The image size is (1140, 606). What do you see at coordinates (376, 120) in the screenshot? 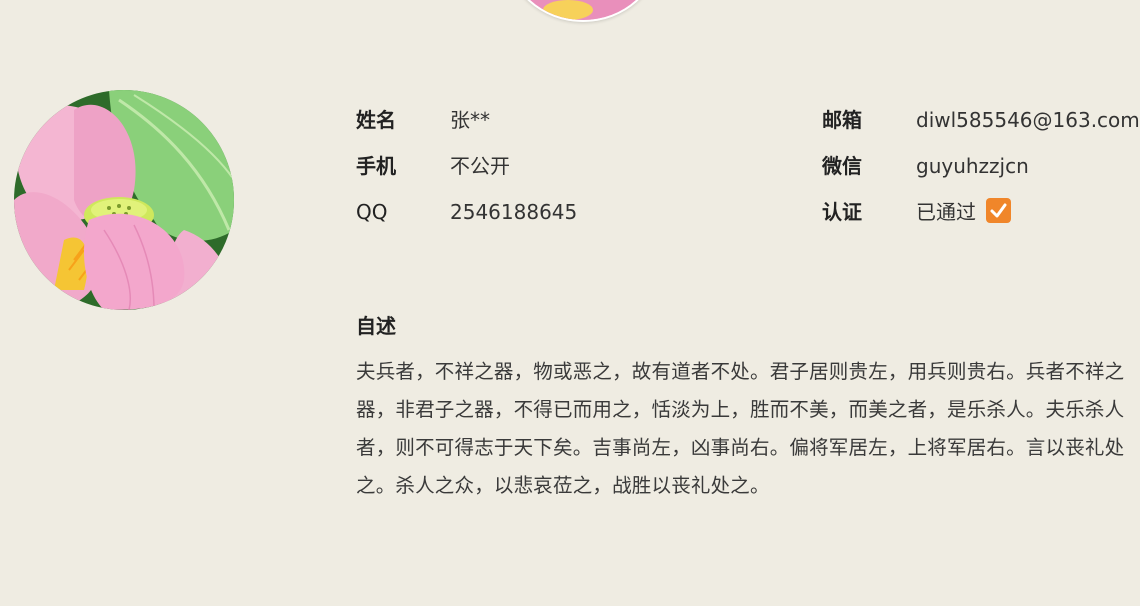
I see `name-label: 姓名` at bounding box center [376, 120].